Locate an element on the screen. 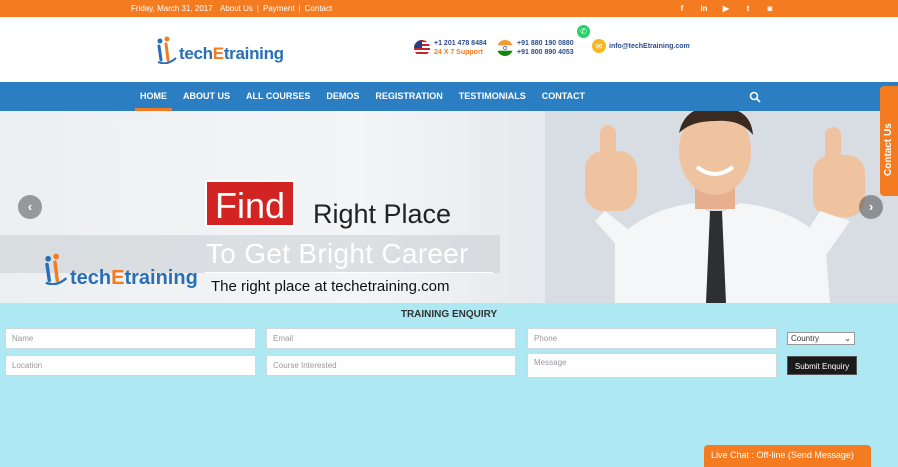 The image size is (898, 467). name-field: Name is located at coordinates (130, 338).